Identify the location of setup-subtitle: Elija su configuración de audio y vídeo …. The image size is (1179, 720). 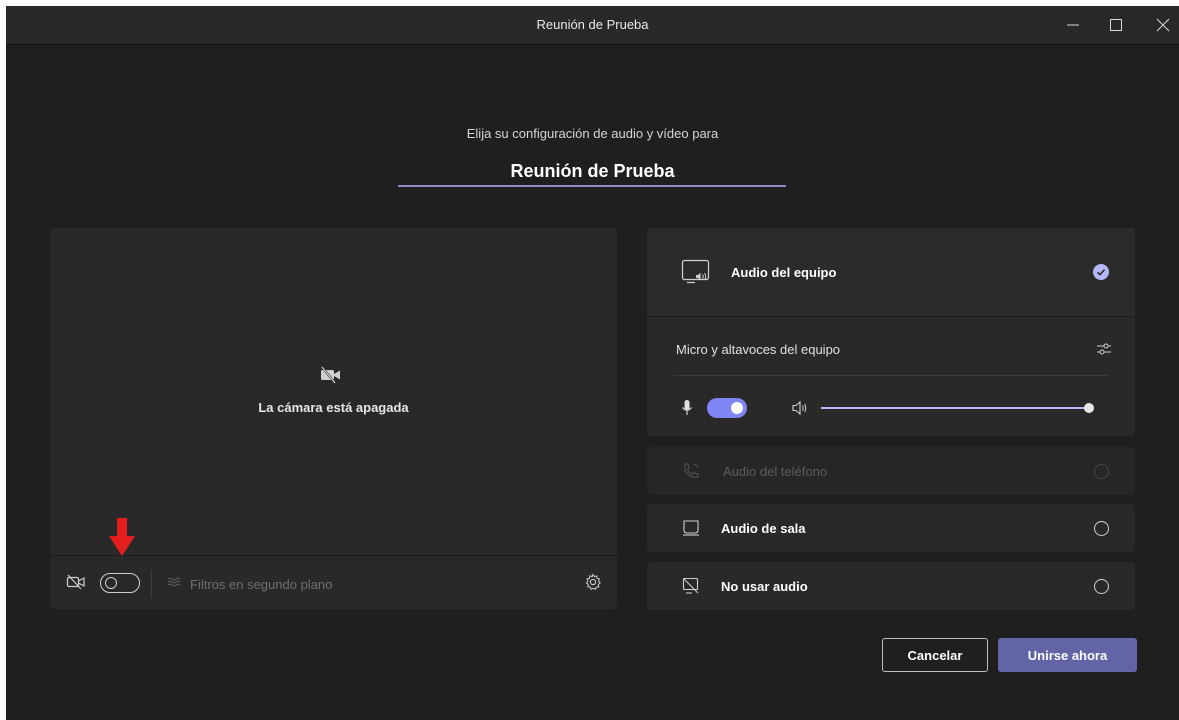
(592, 133).